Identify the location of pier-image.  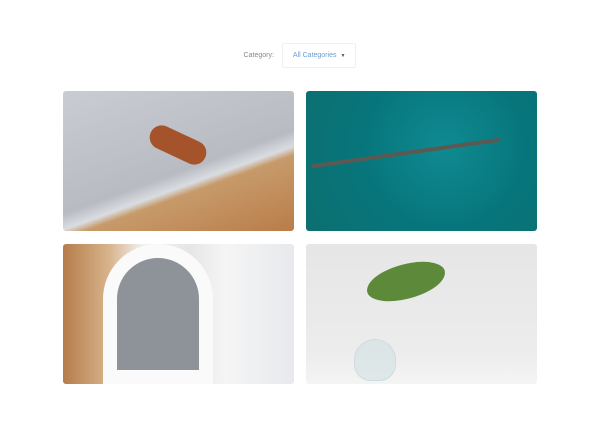
(406, 153).